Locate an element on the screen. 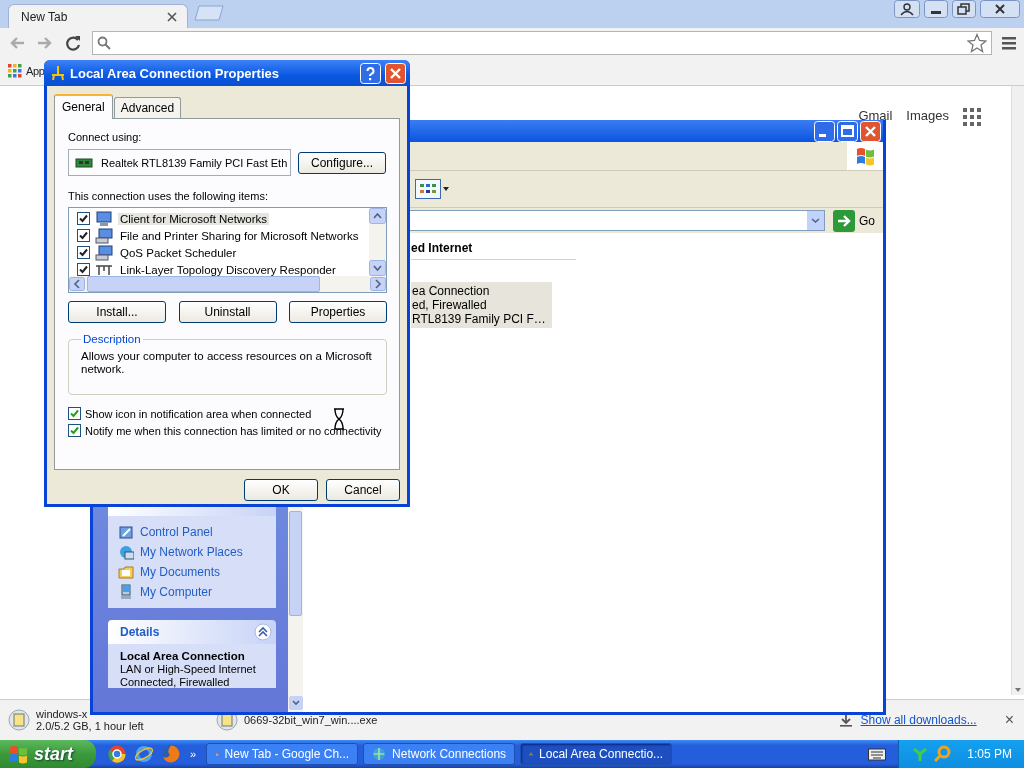 The image size is (1024, 768). details-text: LAN or High-Speed Internet is located at coordinates (188, 669).